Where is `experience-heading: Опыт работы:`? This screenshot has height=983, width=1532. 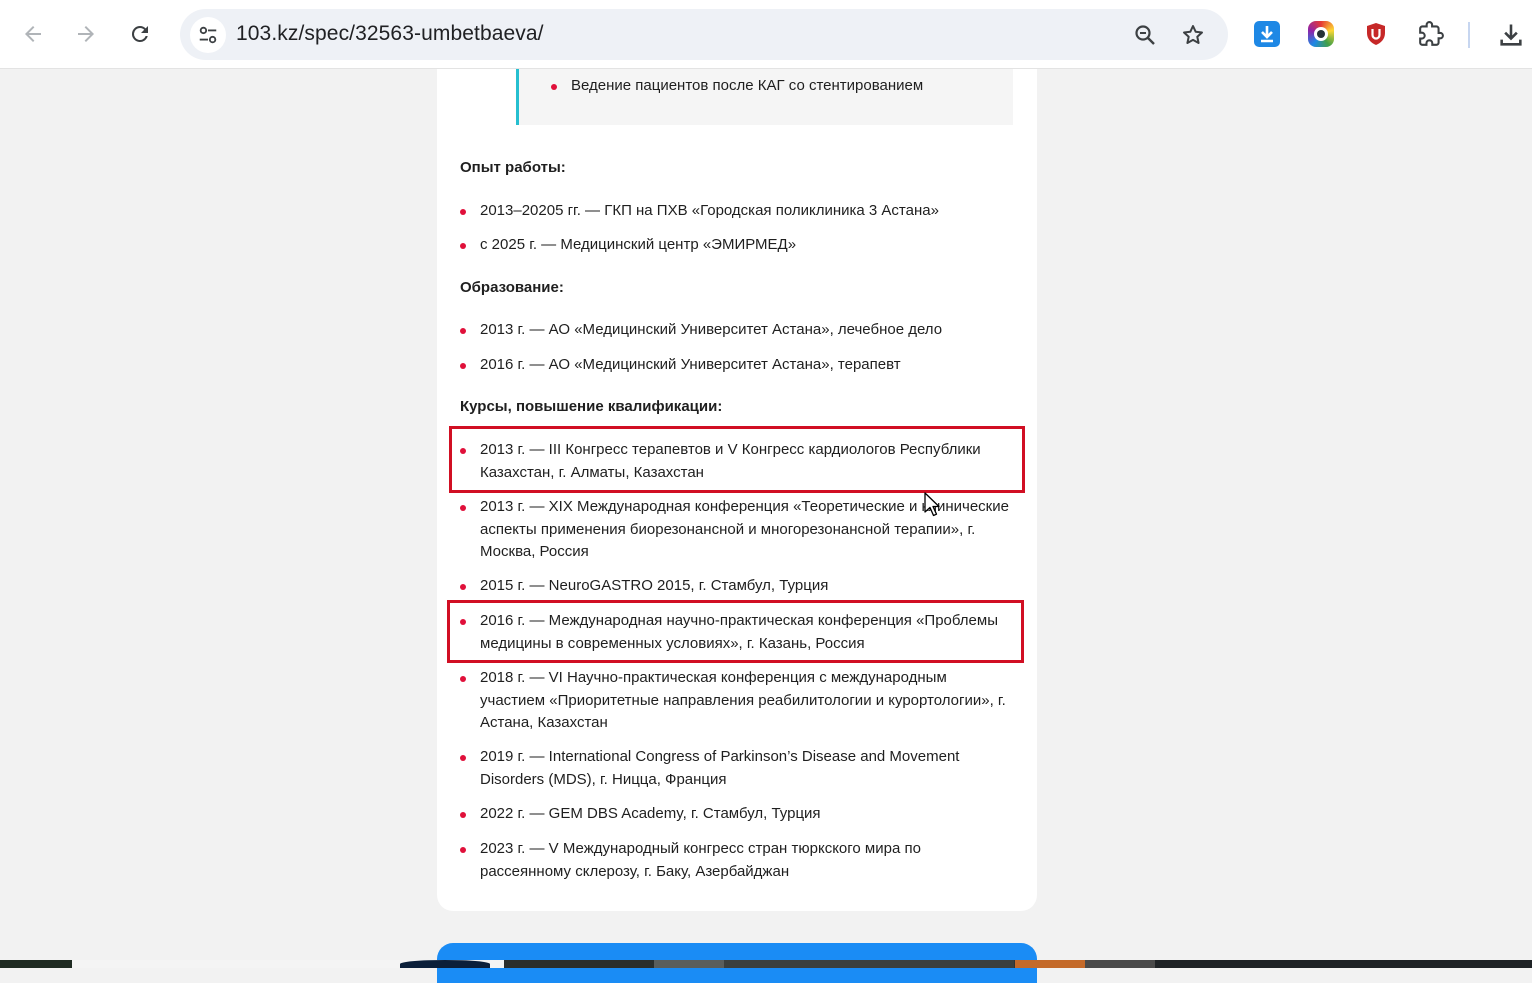 experience-heading: Опыт работы: is located at coordinates (513, 167).